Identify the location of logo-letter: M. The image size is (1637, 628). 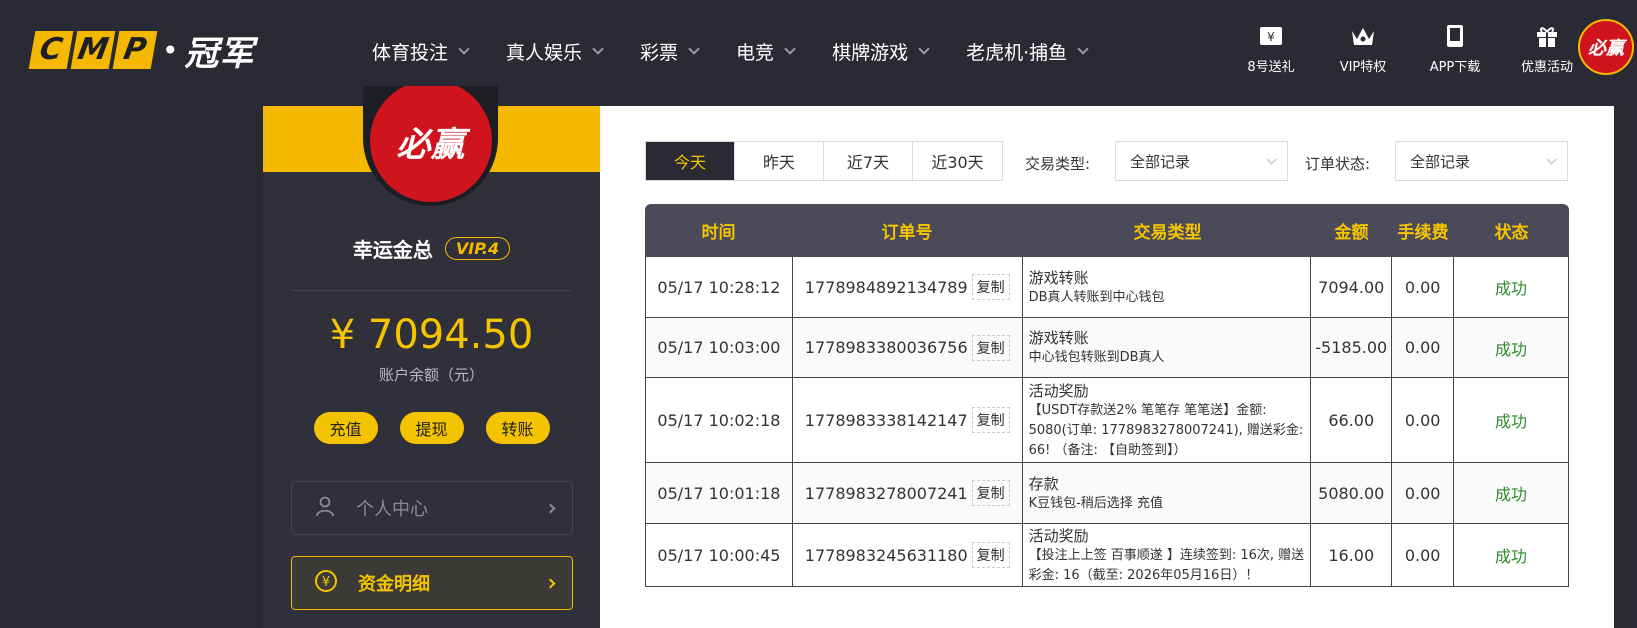
(93, 50).